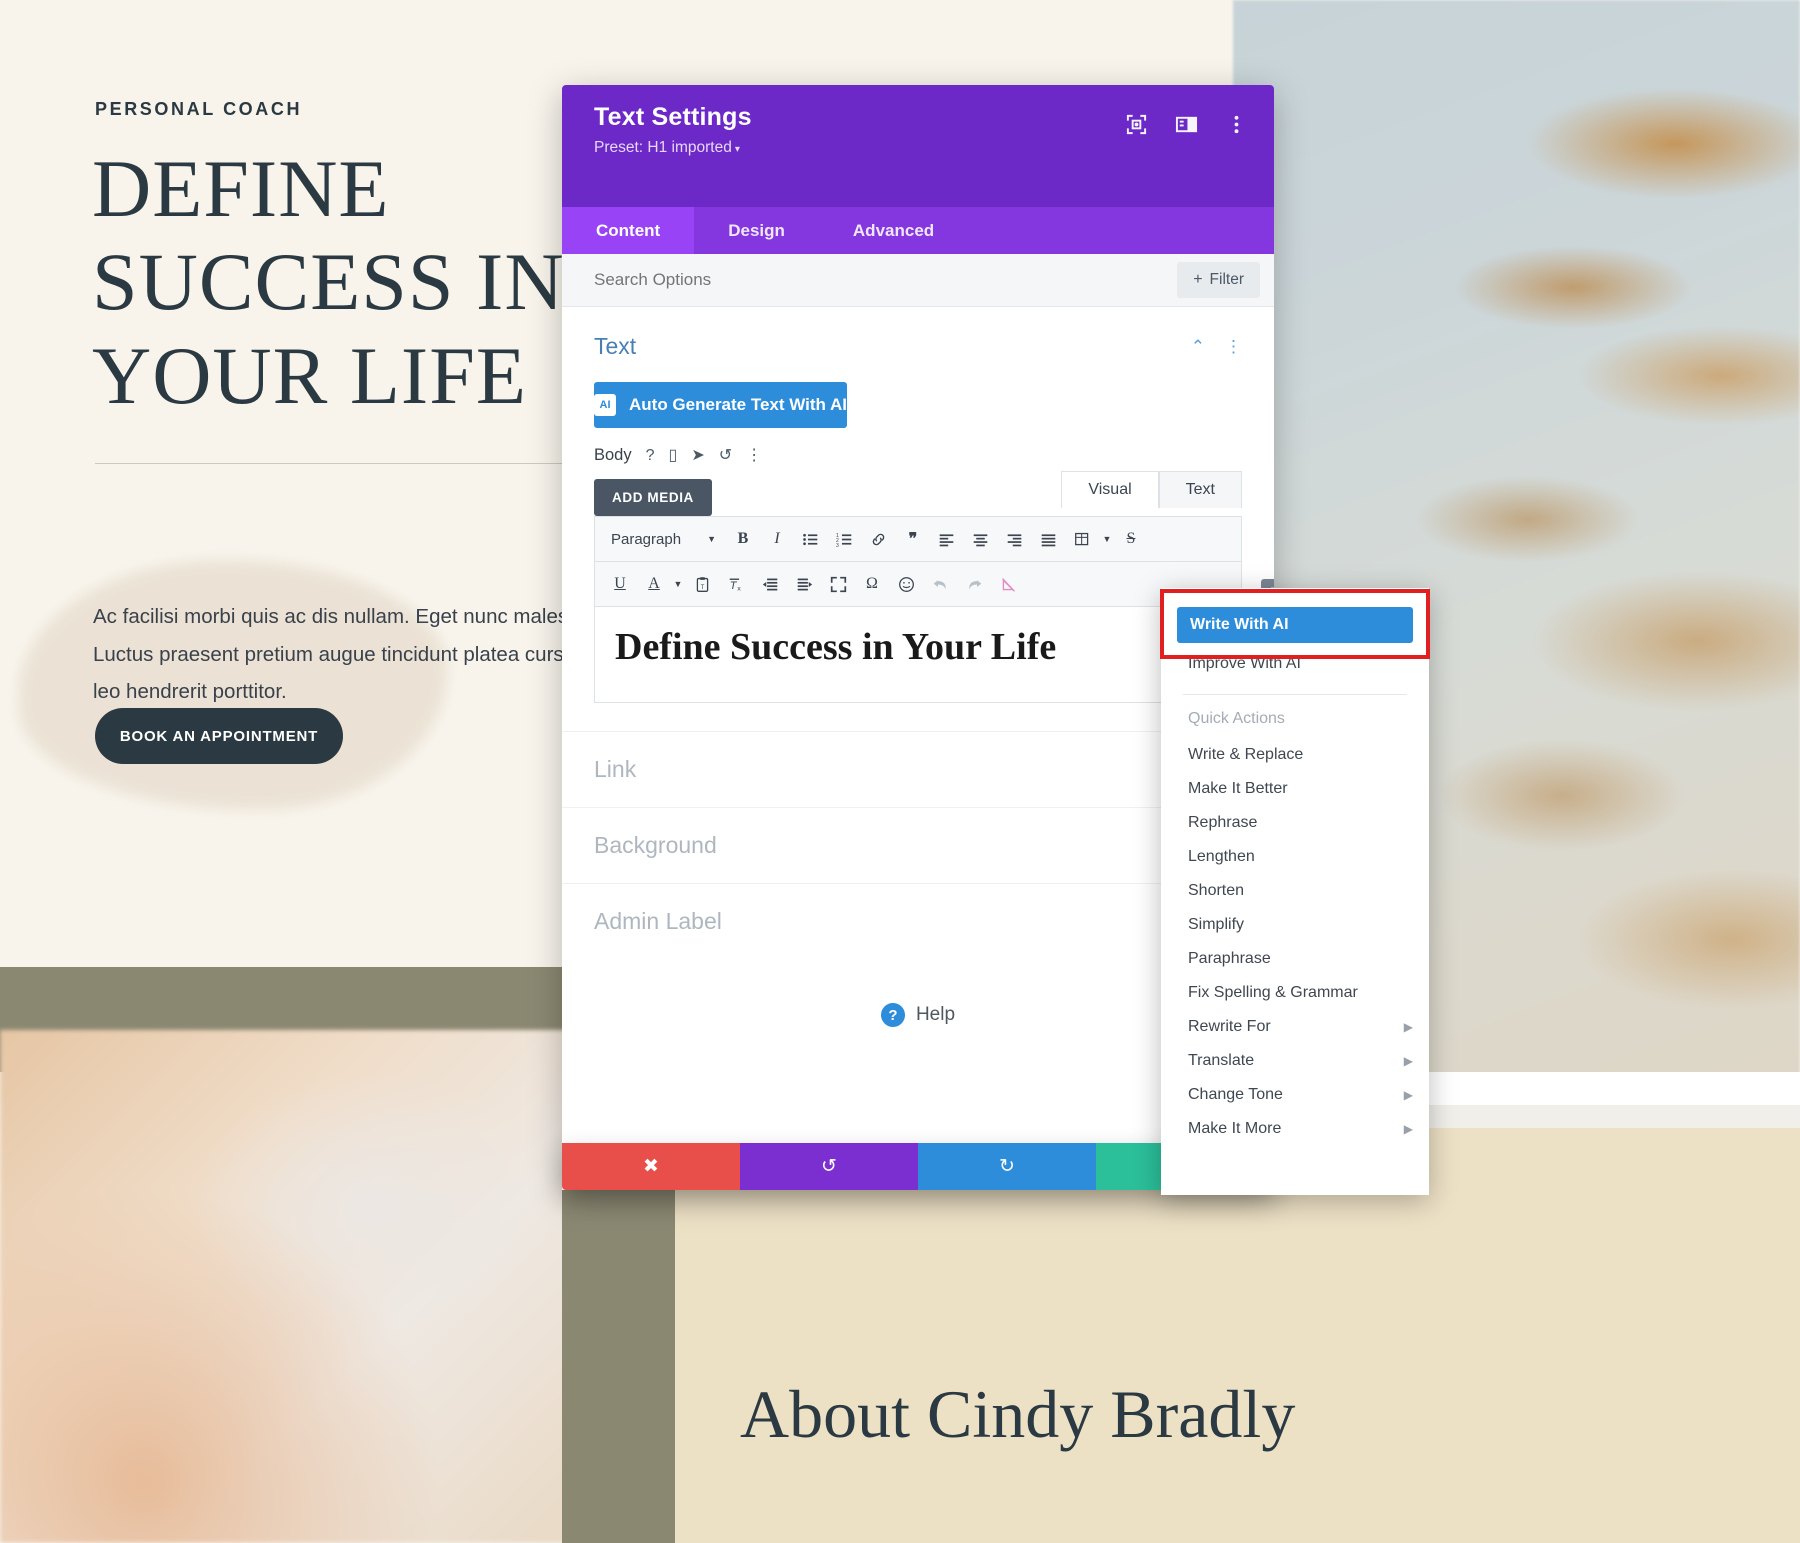 The width and height of the screenshot is (1800, 1543). What do you see at coordinates (651, 1166) in the screenshot?
I see `discard-button: ✖` at bounding box center [651, 1166].